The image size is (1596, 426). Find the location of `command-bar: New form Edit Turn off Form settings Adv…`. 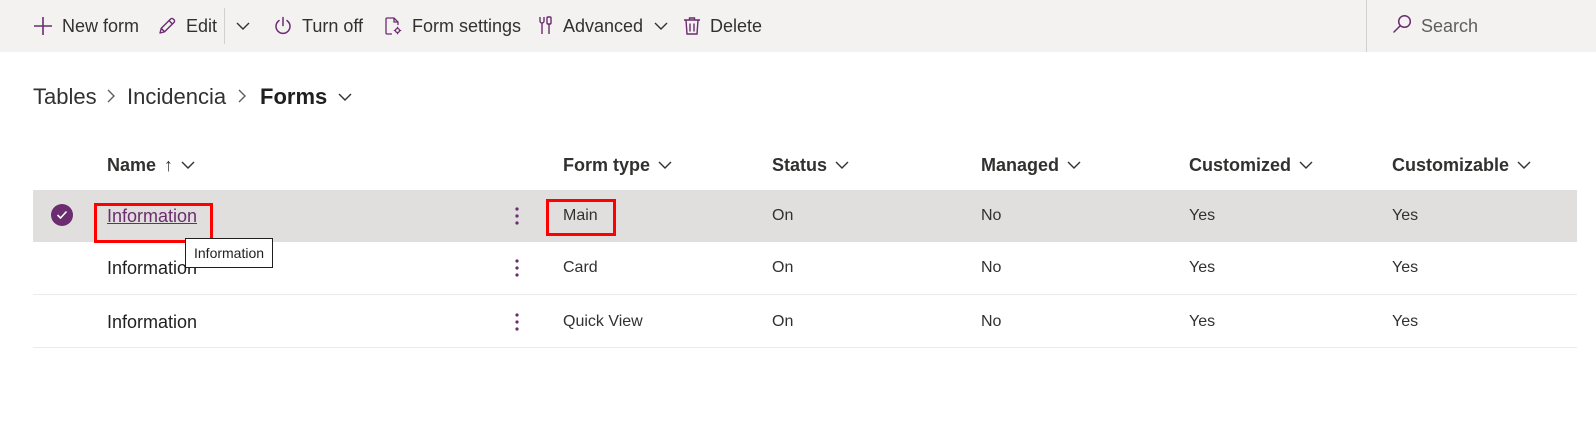

command-bar: New form Edit Turn off Form settings Adv… is located at coordinates (798, 26).